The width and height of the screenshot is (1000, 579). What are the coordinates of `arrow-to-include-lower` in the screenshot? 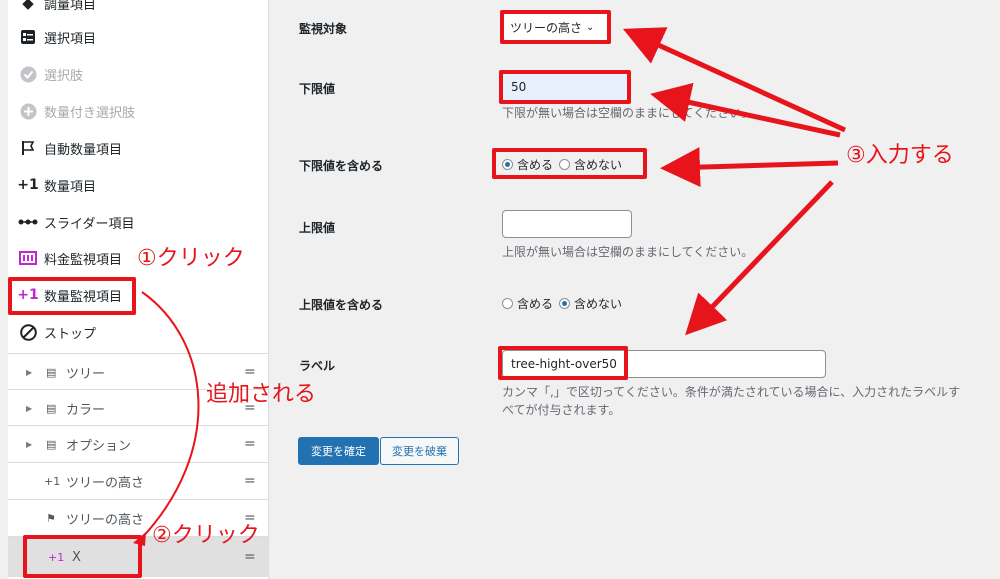 It's located at (749, 167).